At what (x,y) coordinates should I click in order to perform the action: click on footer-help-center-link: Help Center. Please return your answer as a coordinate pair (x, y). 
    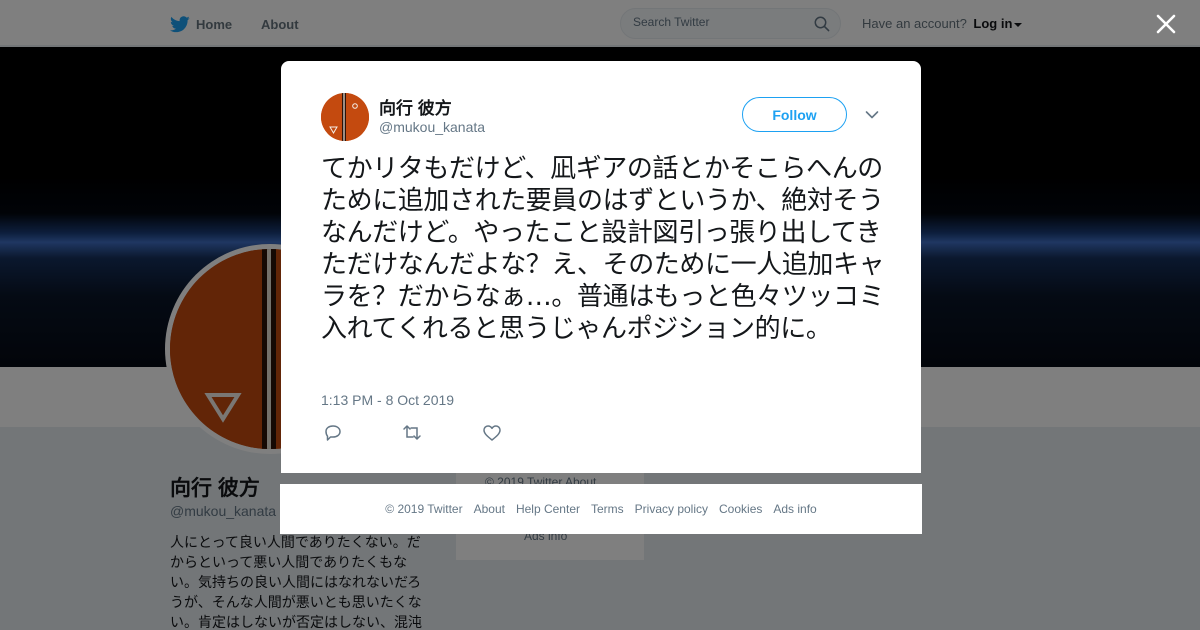
    Looking at the image, I should click on (548, 509).